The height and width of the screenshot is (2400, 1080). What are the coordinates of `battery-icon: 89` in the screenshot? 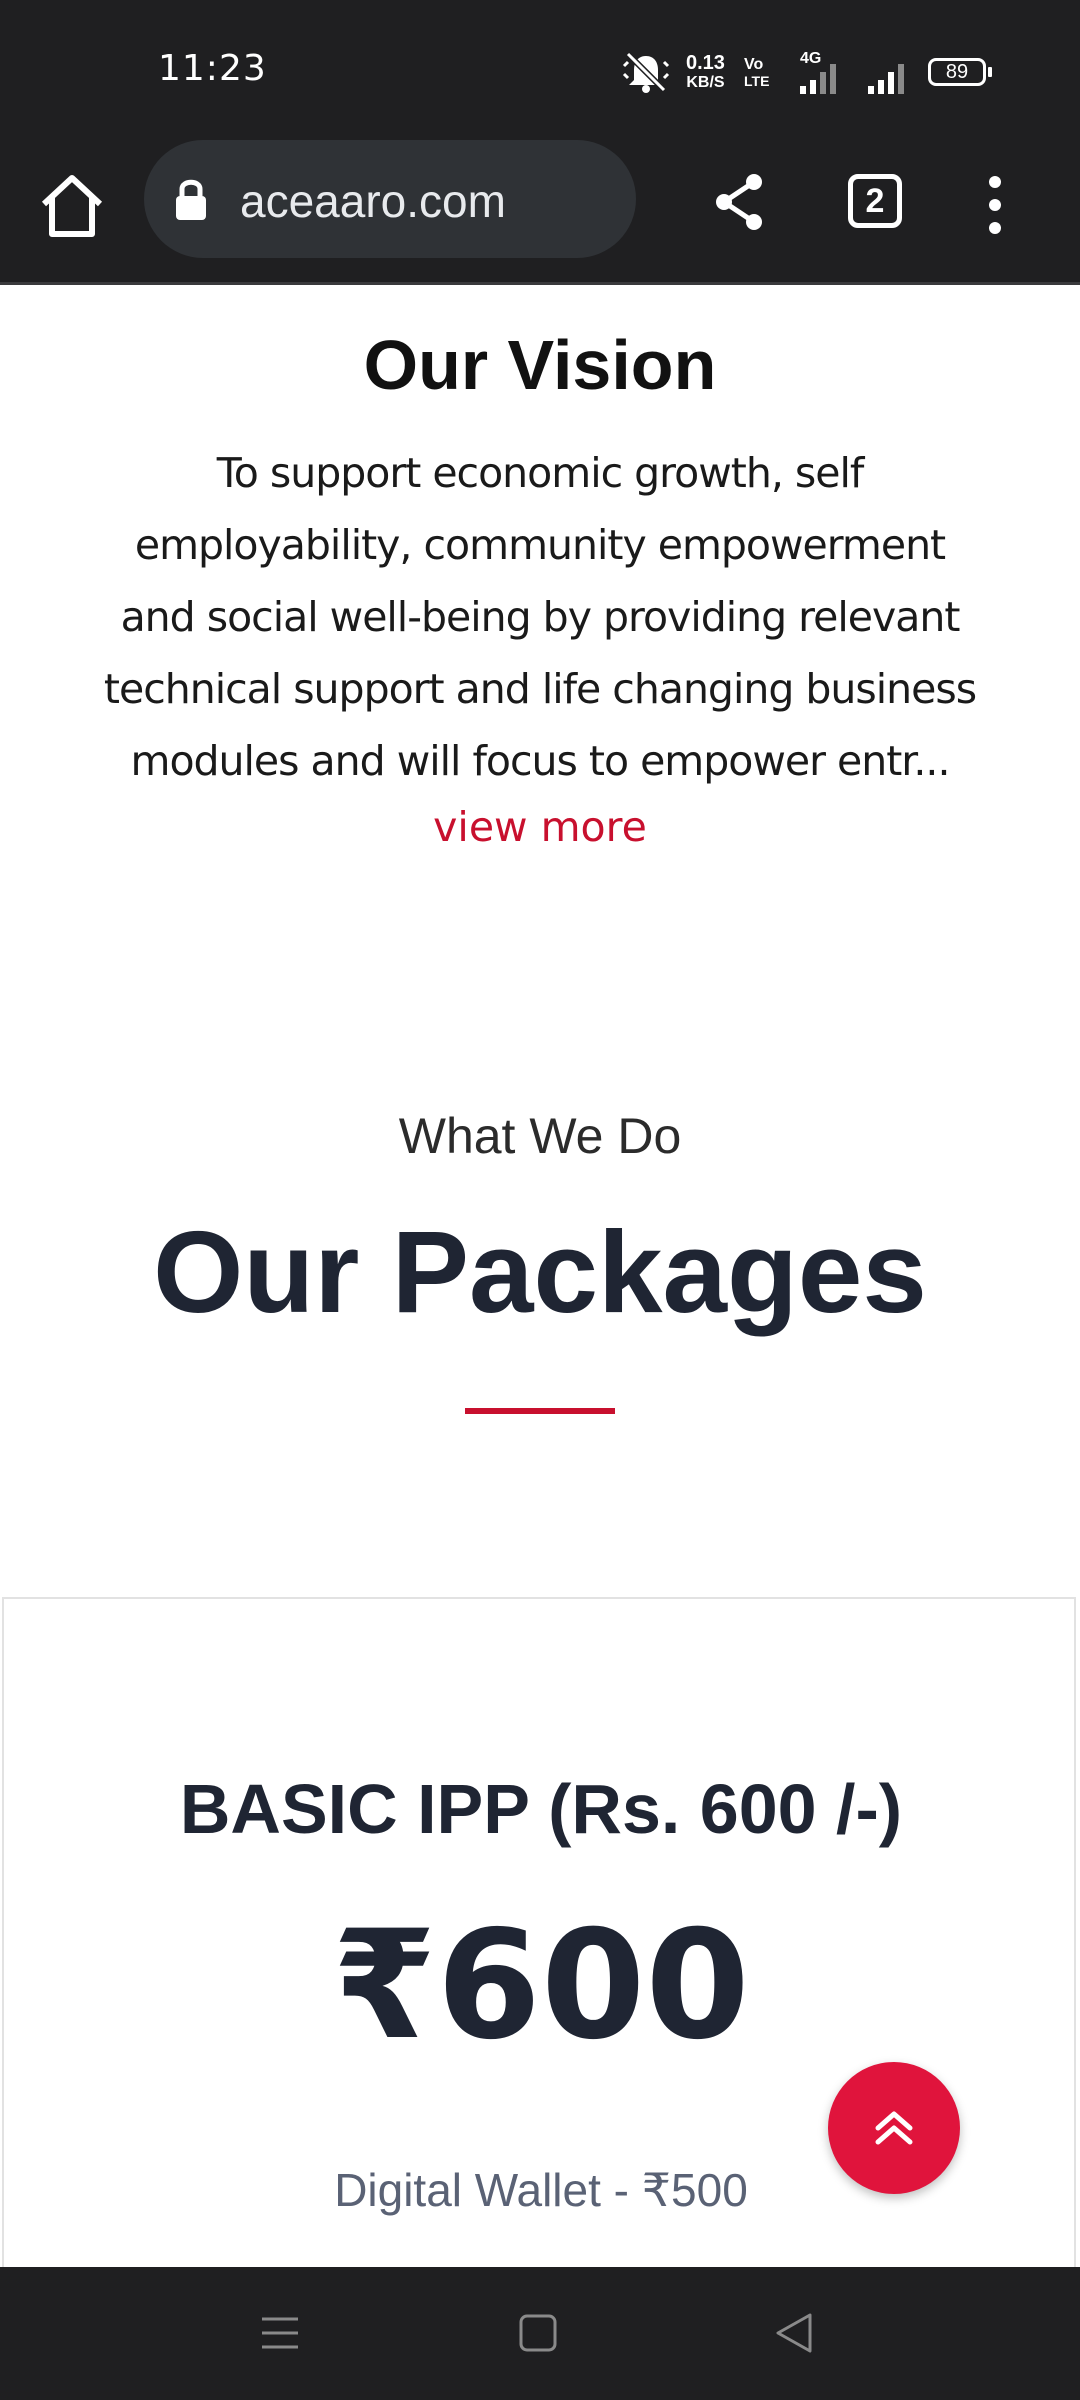 It's located at (960, 72).